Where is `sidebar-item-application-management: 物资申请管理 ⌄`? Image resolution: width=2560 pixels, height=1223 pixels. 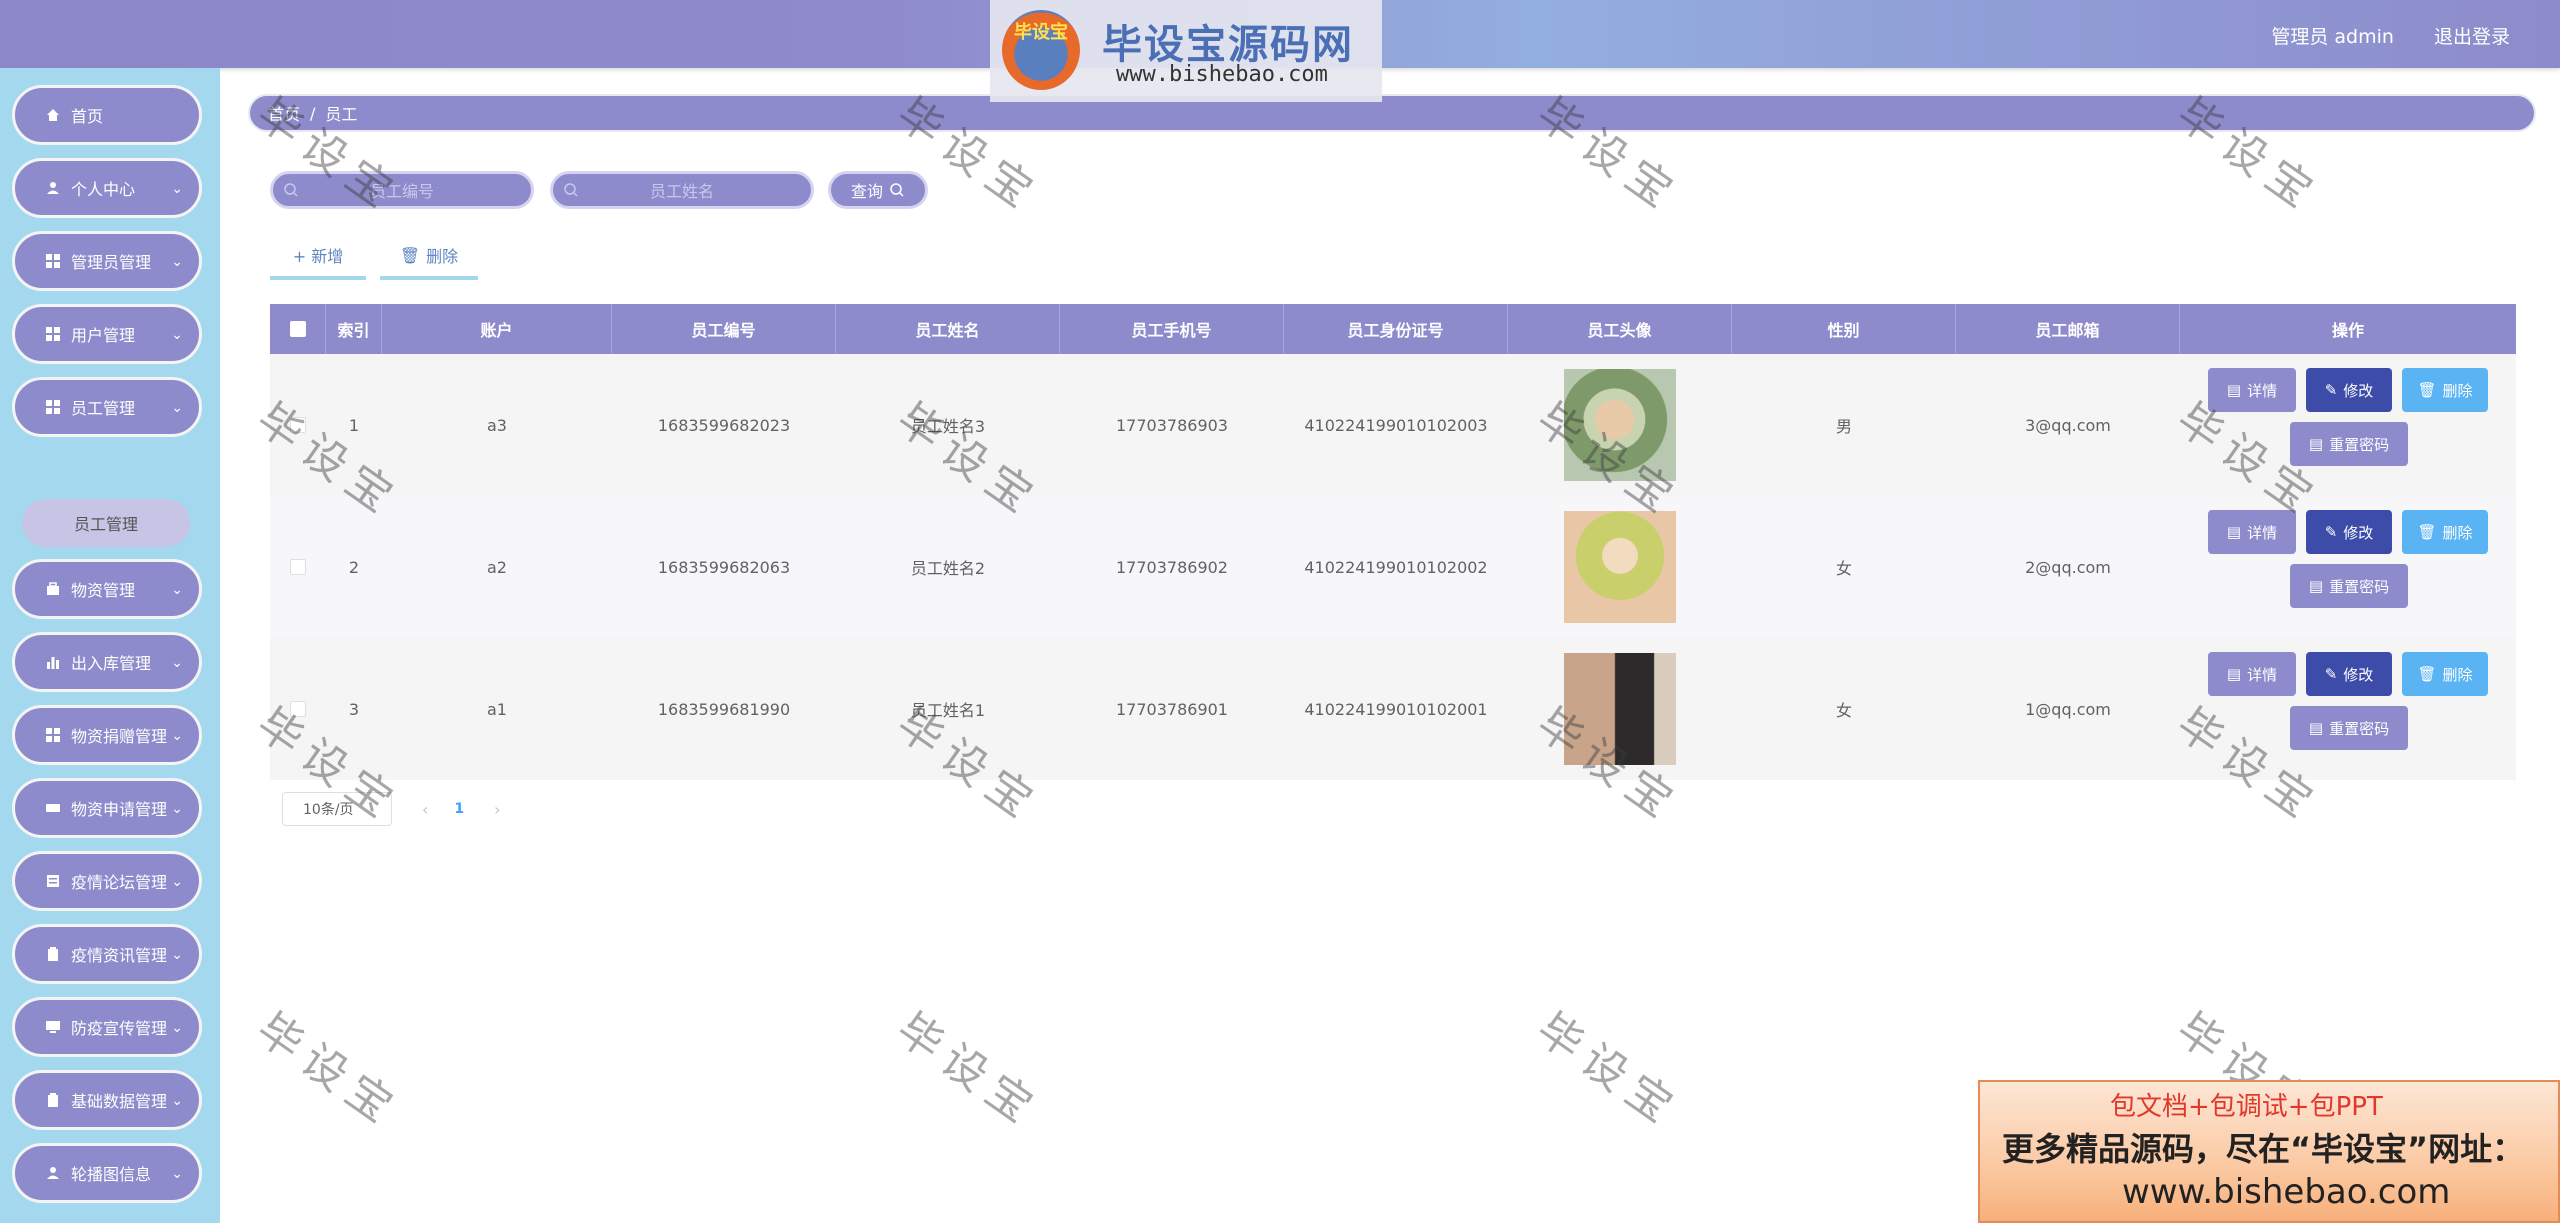
sidebar-item-application-management: 物资申请管理 ⌄ is located at coordinates (107, 808).